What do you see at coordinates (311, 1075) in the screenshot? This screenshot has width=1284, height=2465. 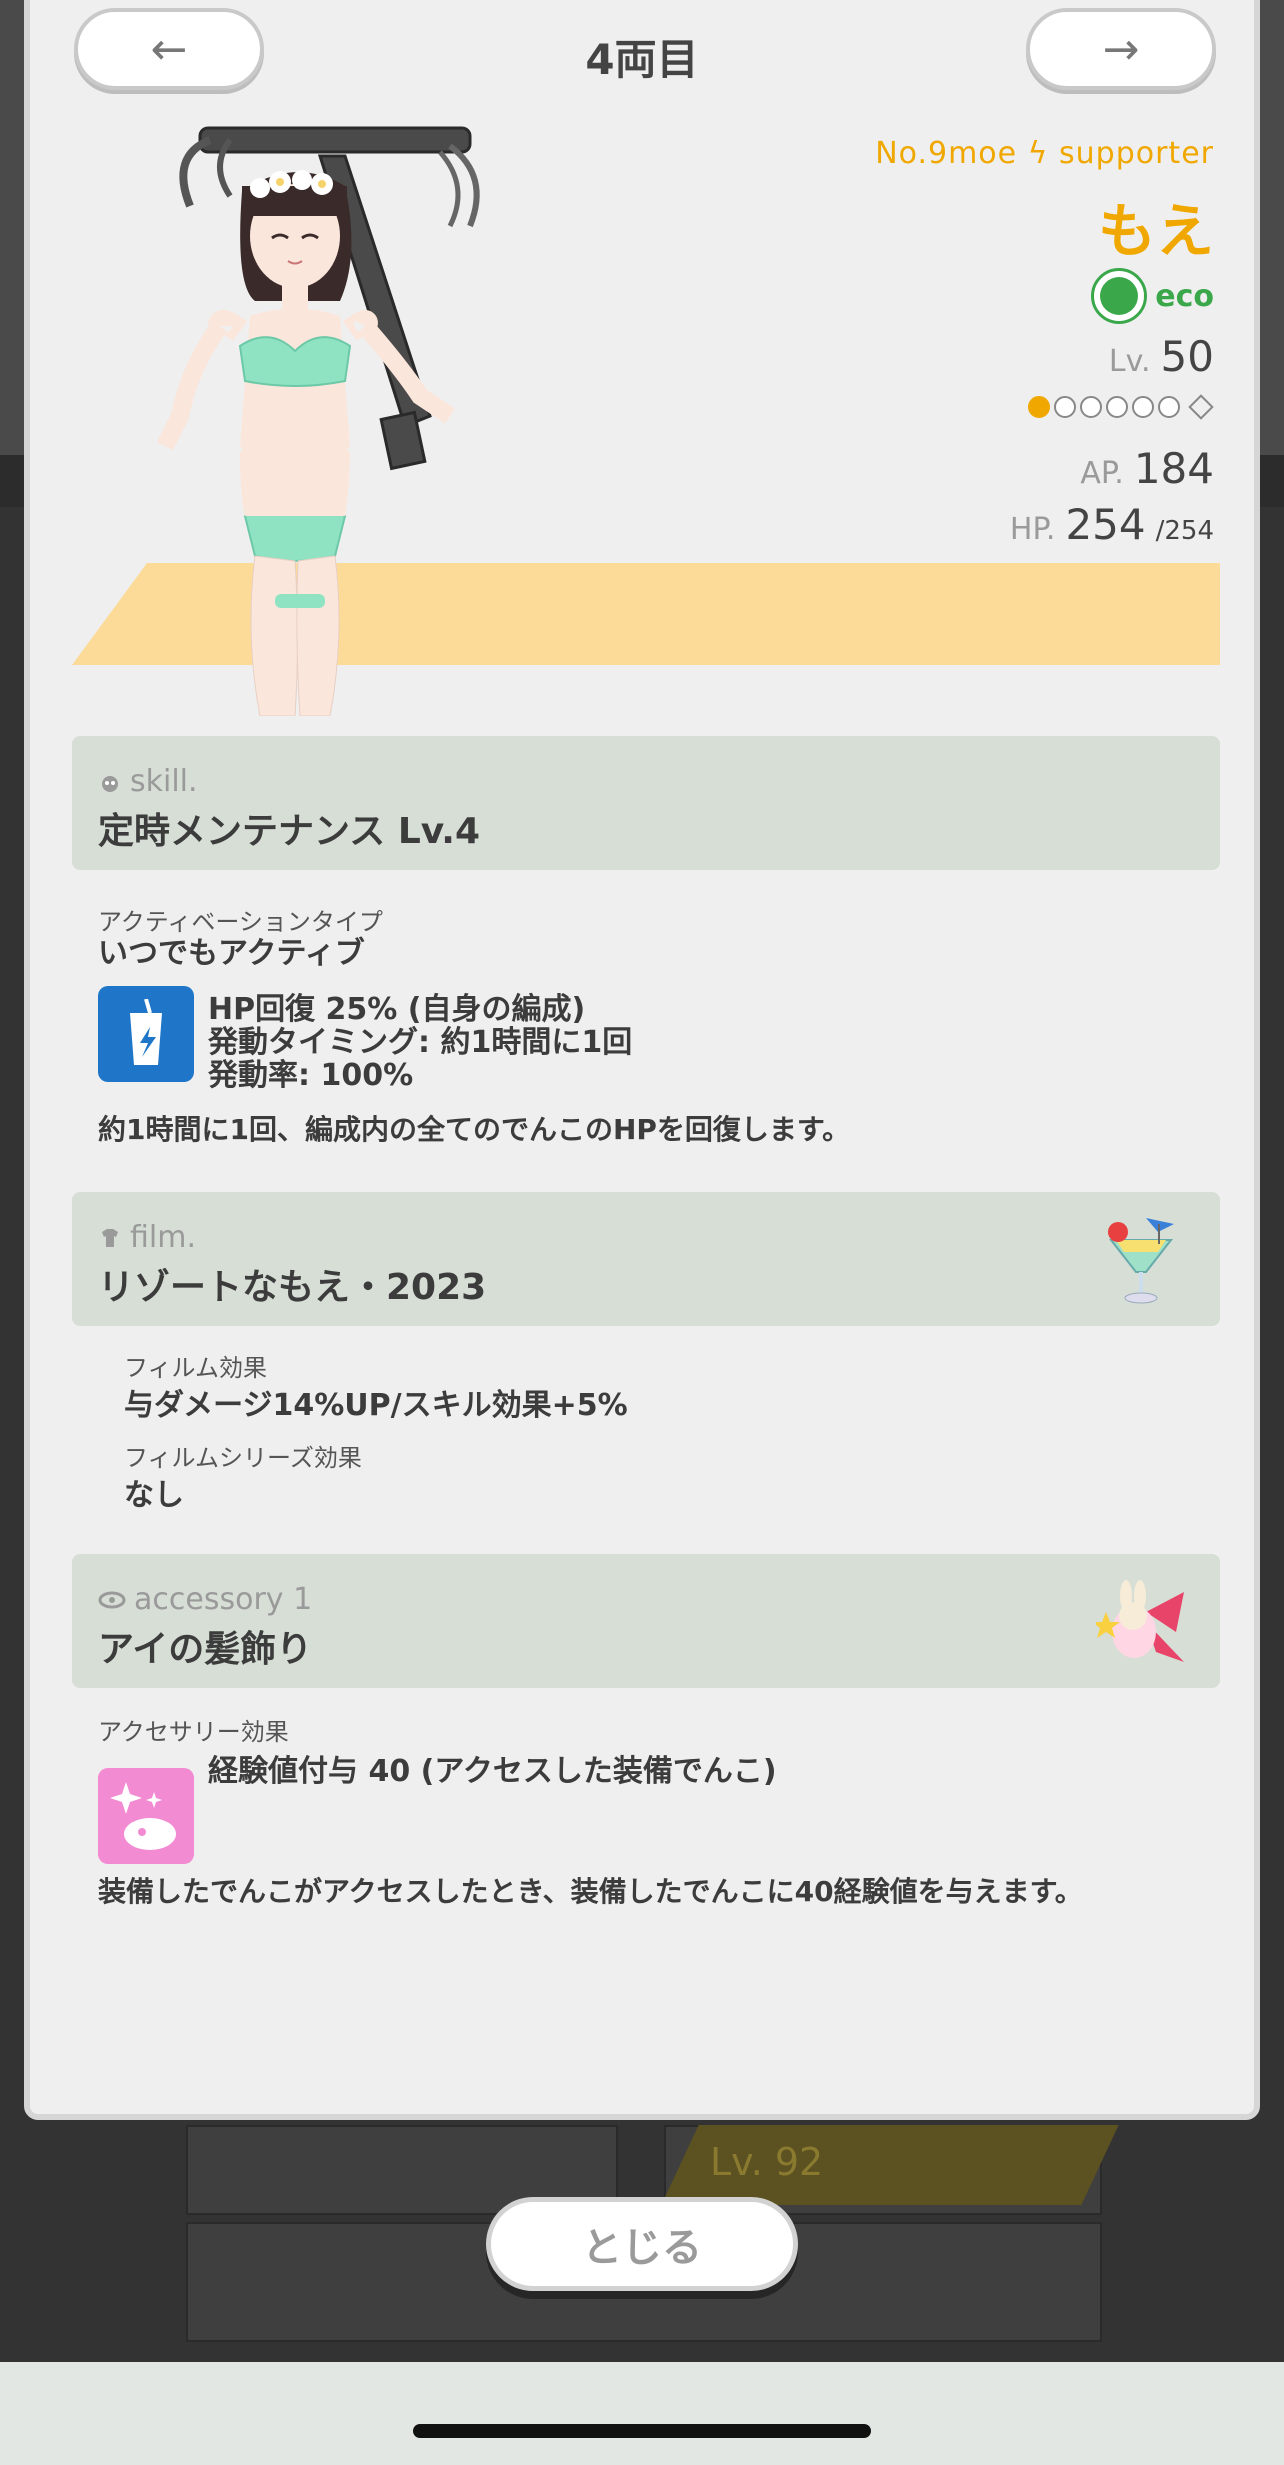 I see `skill-effect-rate: 発動率: 100%` at bounding box center [311, 1075].